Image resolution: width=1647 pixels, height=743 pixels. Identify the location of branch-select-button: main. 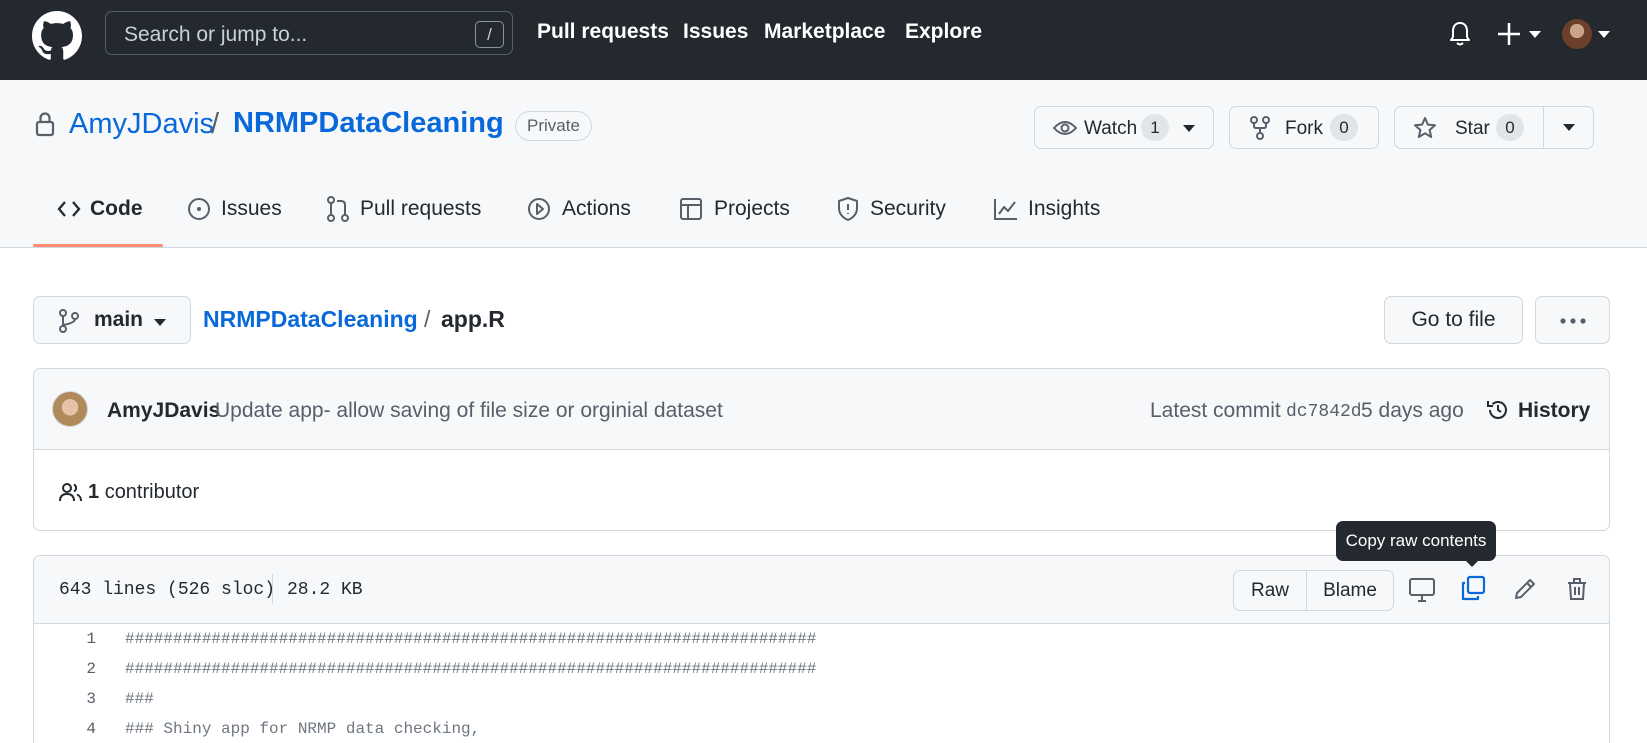
(112, 320).